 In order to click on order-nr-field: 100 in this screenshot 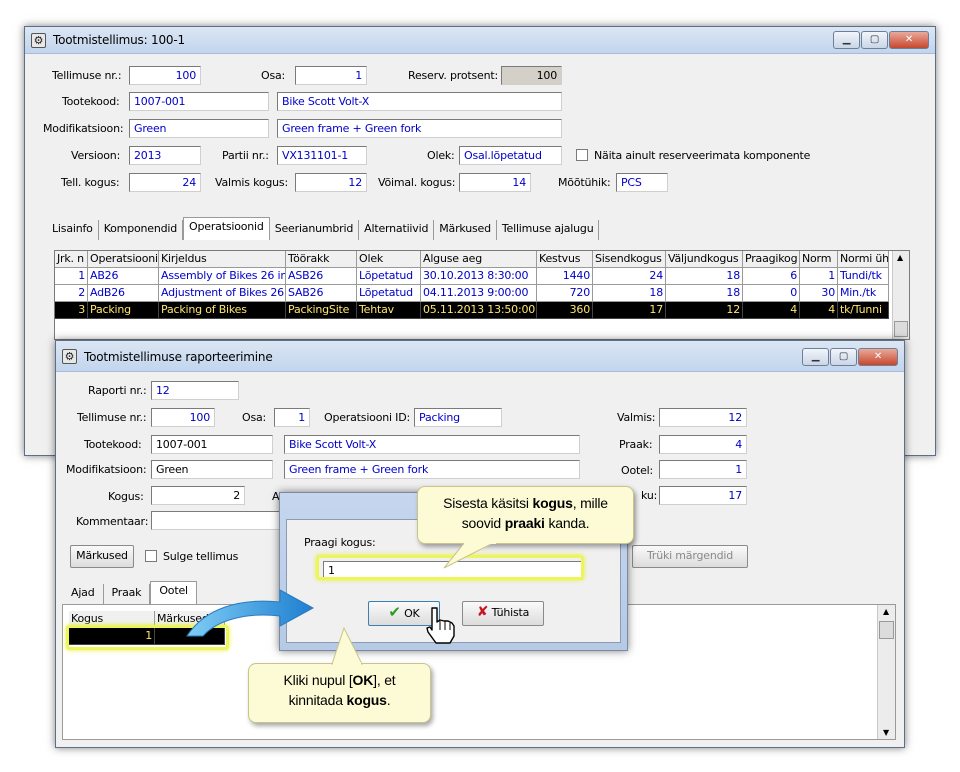, I will do `click(165, 75)`.